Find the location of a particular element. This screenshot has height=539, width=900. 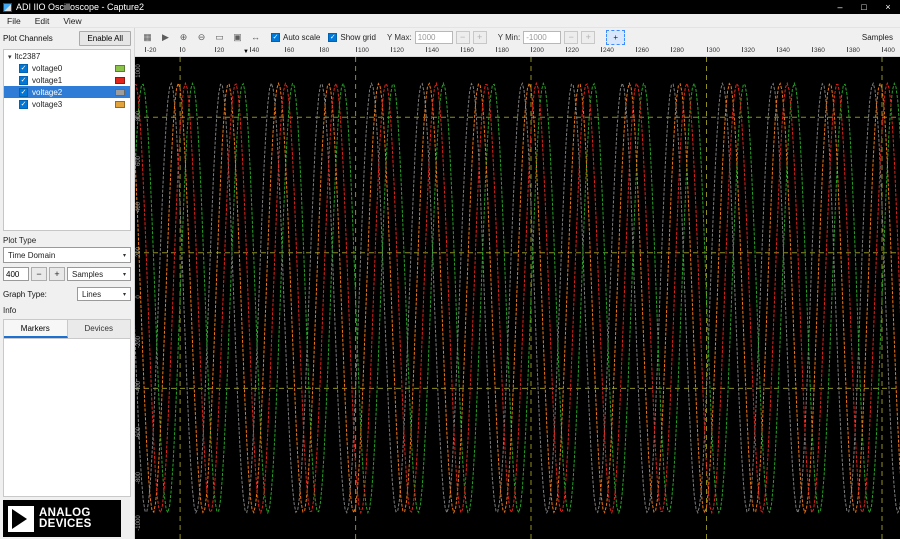

y-max-increment-button: + is located at coordinates (479, 37).